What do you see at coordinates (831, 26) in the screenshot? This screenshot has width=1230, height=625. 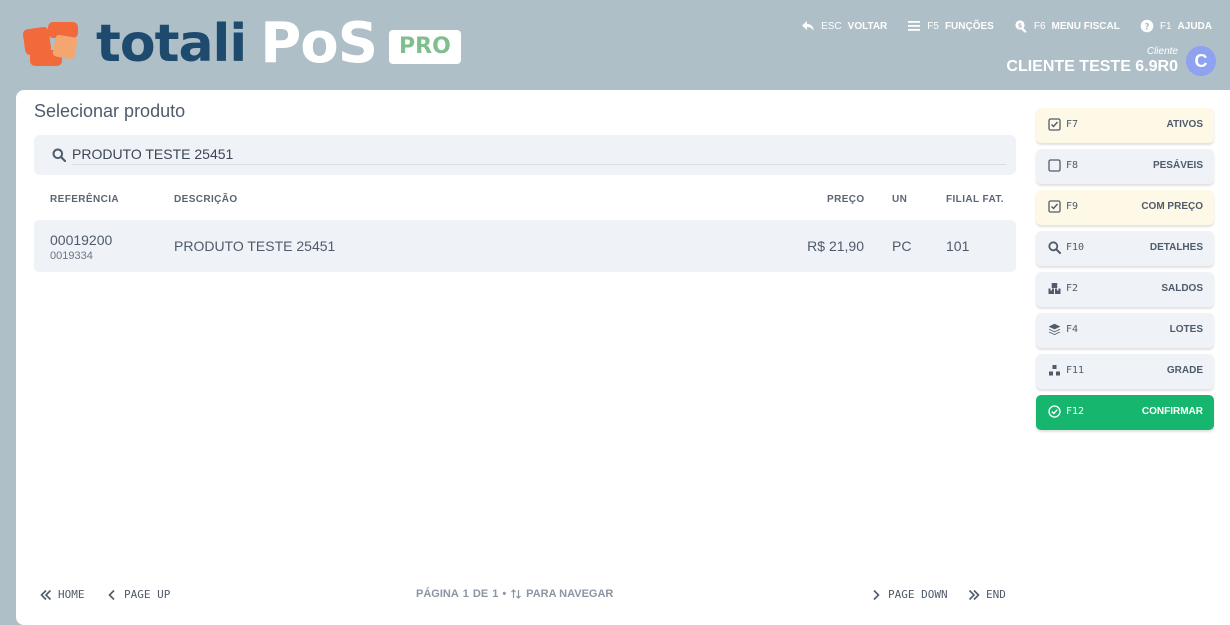 I see `nav-voltar-key: ESC` at bounding box center [831, 26].